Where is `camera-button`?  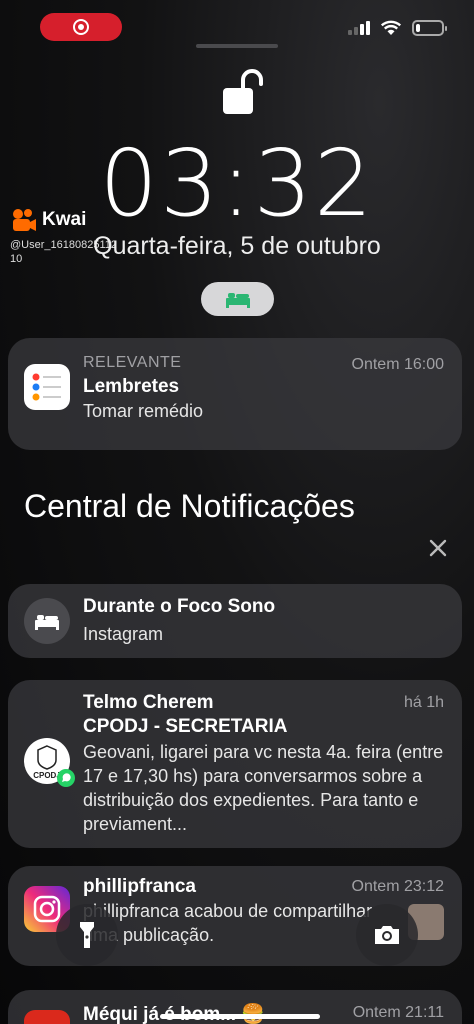
camera-button is located at coordinates (387, 935).